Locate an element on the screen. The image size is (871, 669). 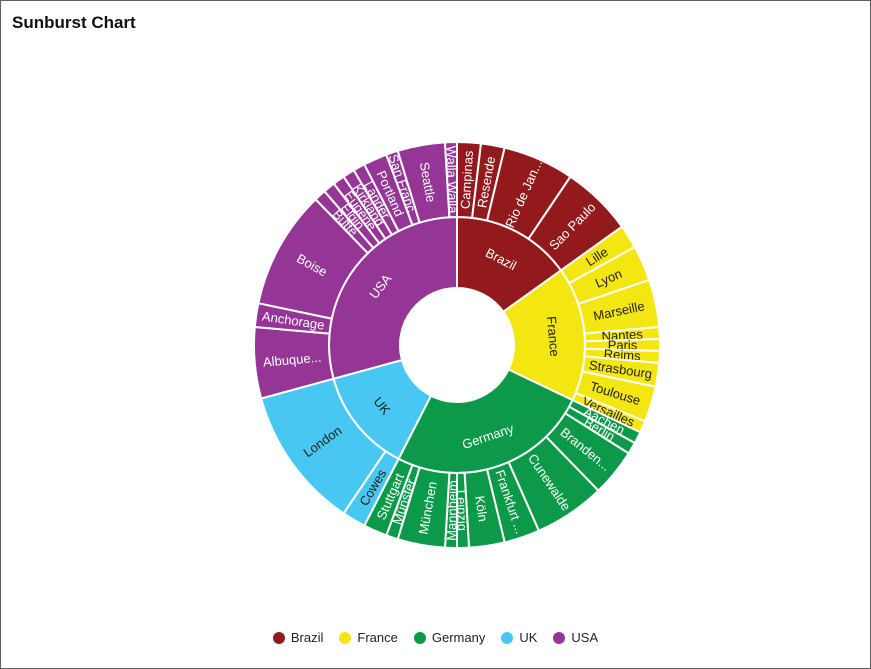
legend-swatch-brazil is located at coordinates (278, 637).